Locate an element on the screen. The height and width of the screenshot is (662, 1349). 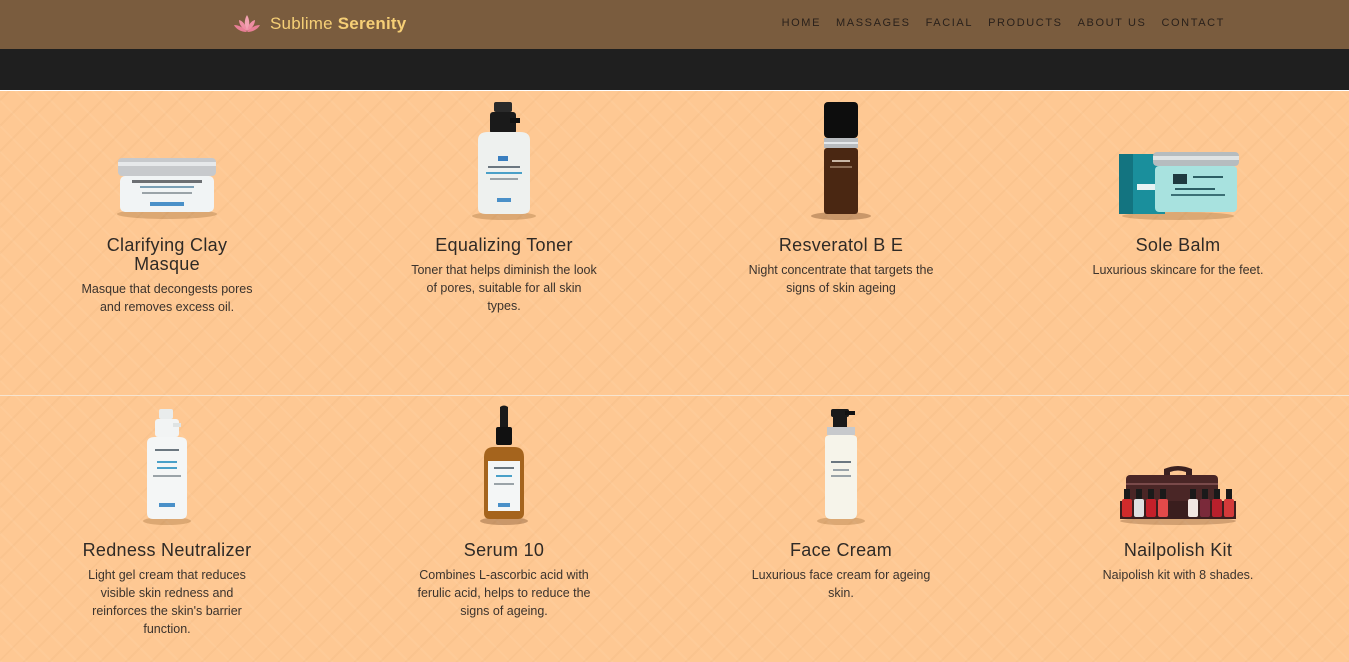
dark-banner-strip is located at coordinates (674, 69).